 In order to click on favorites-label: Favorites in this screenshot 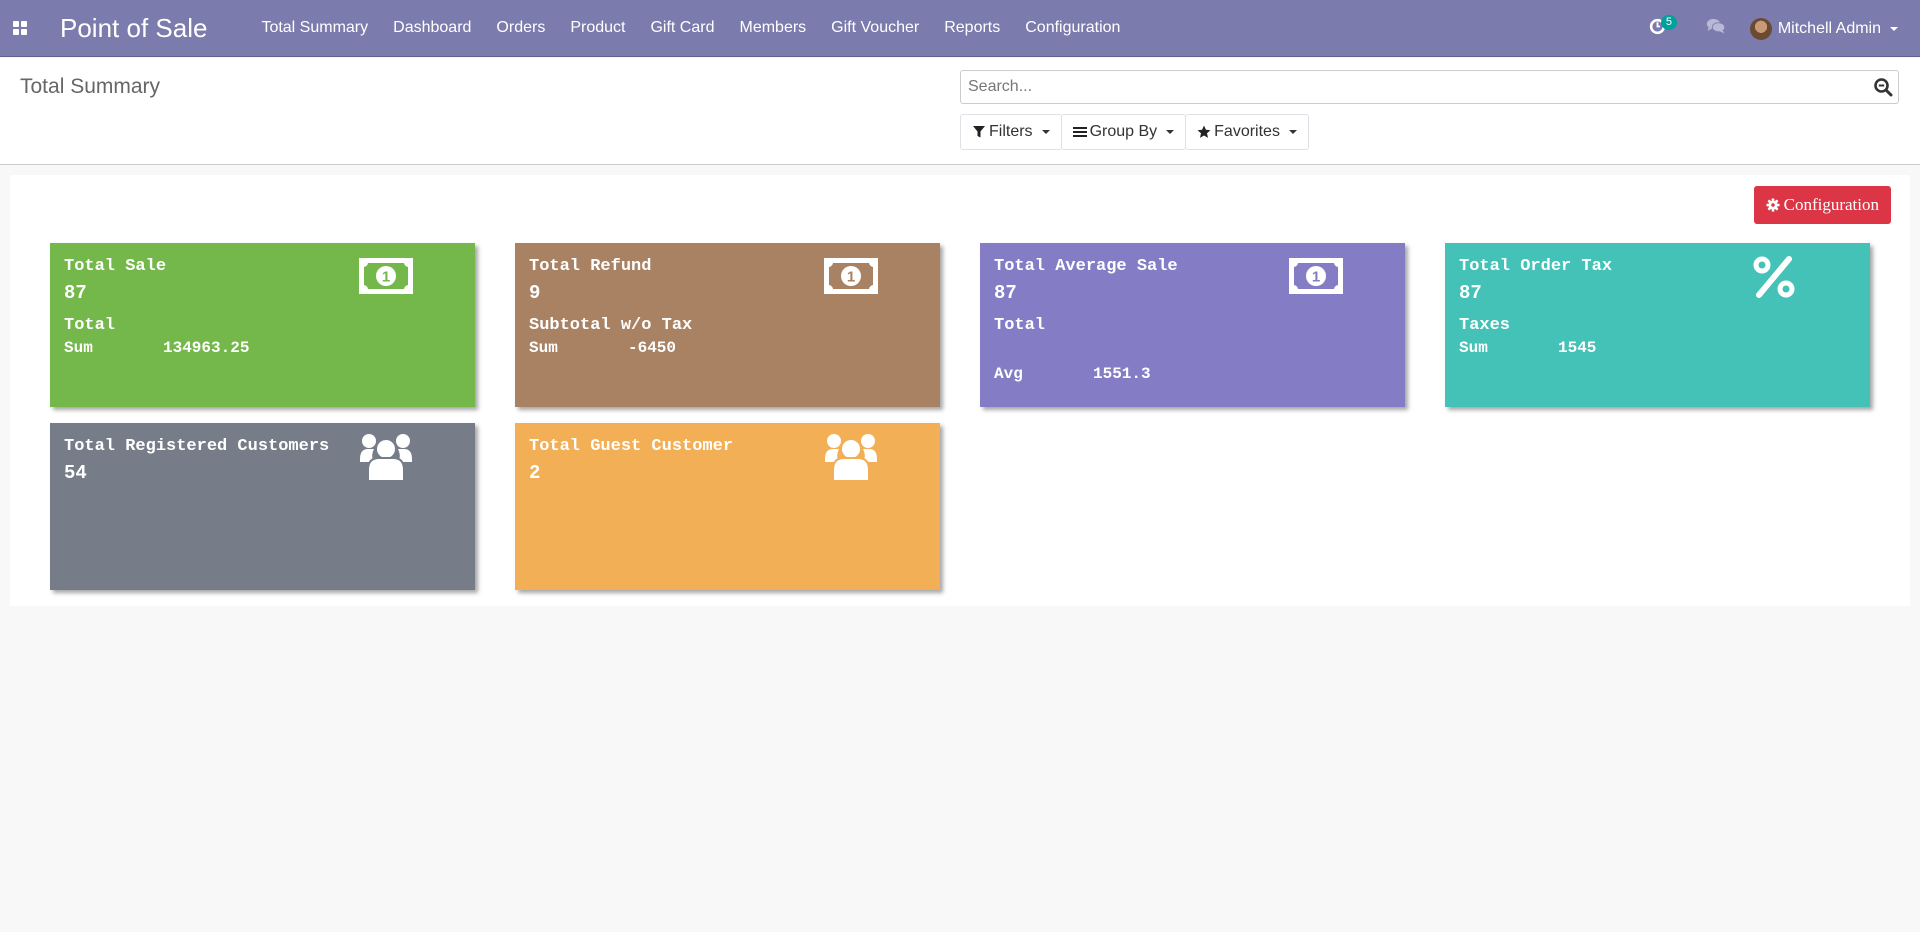, I will do `click(1247, 131)`.